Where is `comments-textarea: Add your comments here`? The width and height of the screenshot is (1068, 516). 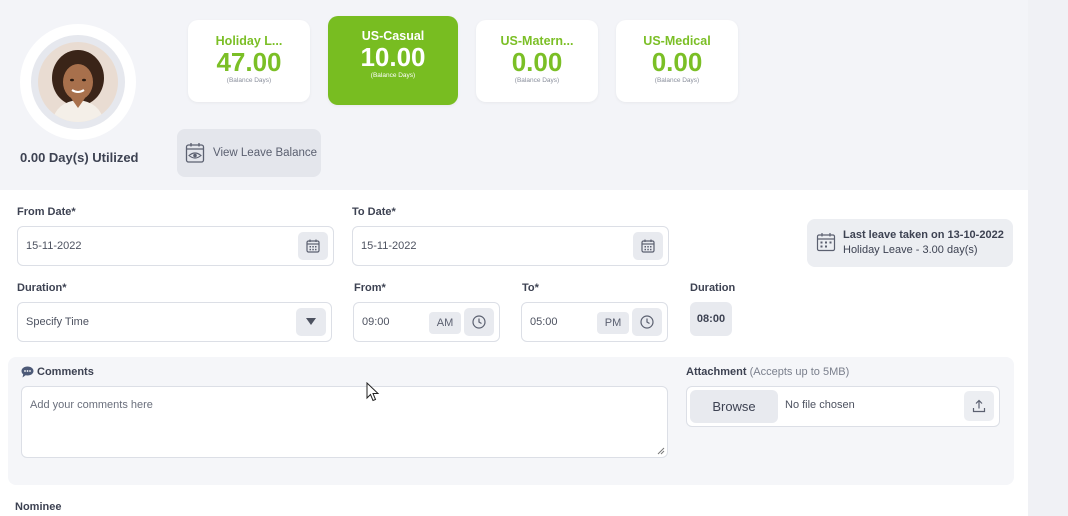 comments-textarea: Add your comments here is located at coordinates (344, 422).